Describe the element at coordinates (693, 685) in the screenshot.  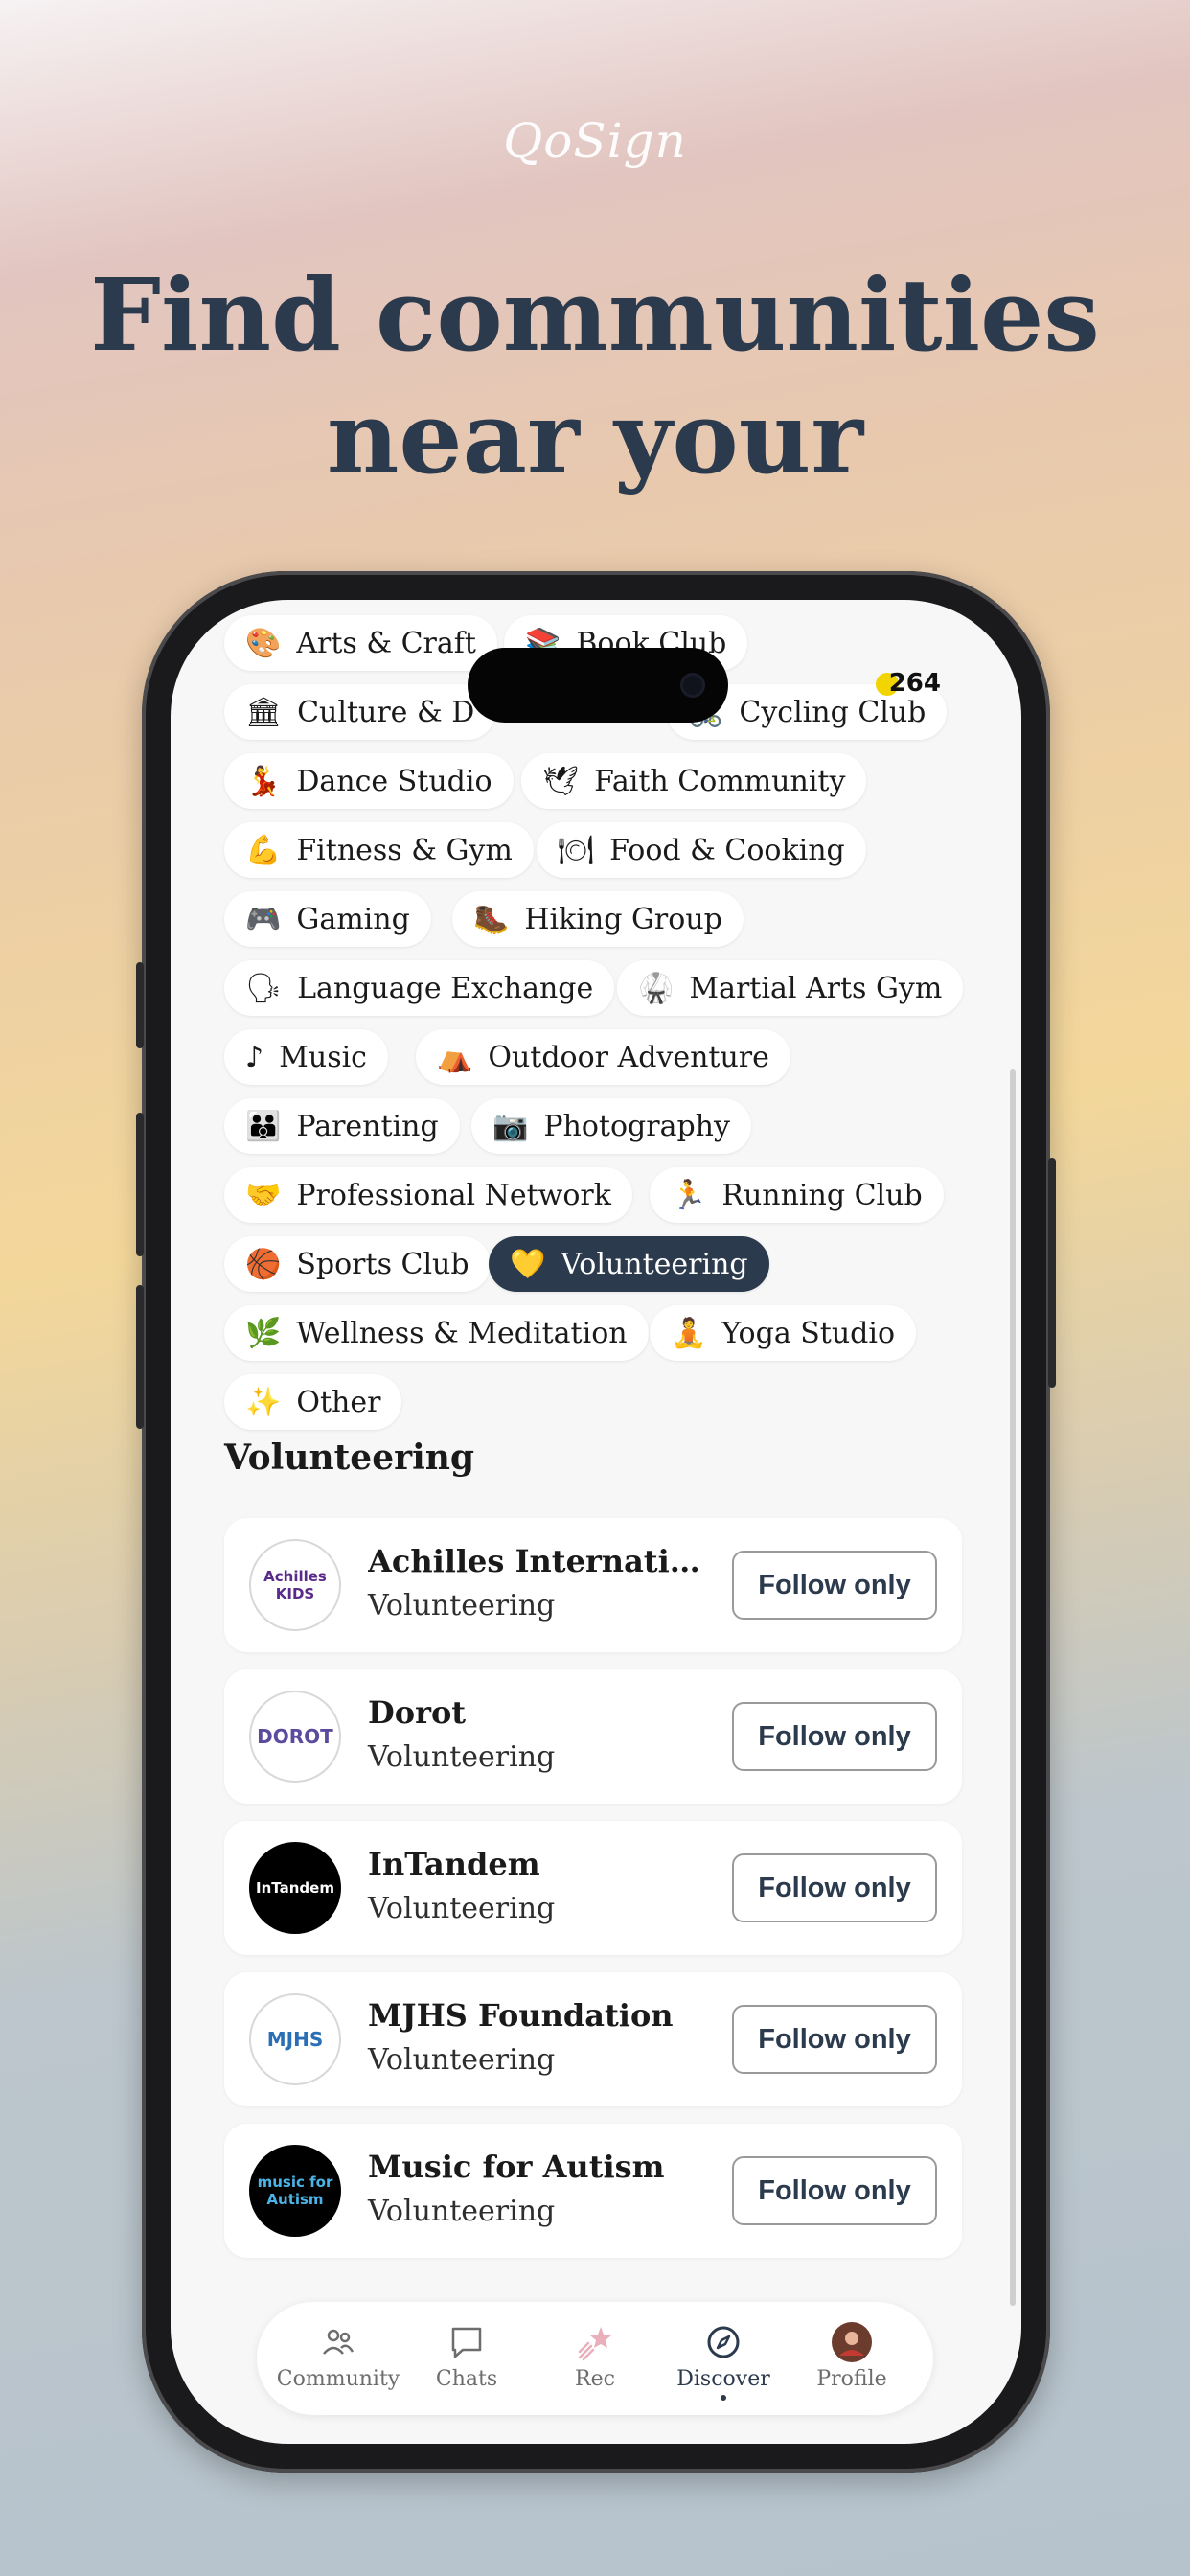
I see `camera-lens-icon` at that location.